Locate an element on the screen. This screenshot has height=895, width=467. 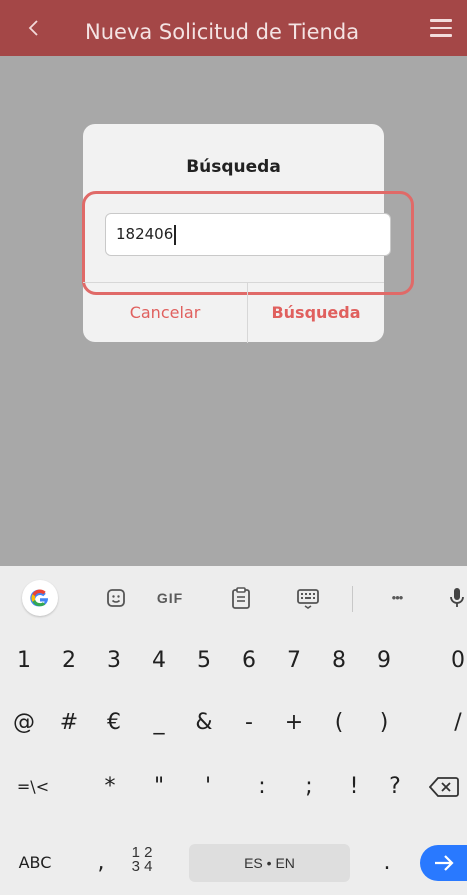
page-title: Nueva Solicitud de Tienda is located at coordinates (222, 32).